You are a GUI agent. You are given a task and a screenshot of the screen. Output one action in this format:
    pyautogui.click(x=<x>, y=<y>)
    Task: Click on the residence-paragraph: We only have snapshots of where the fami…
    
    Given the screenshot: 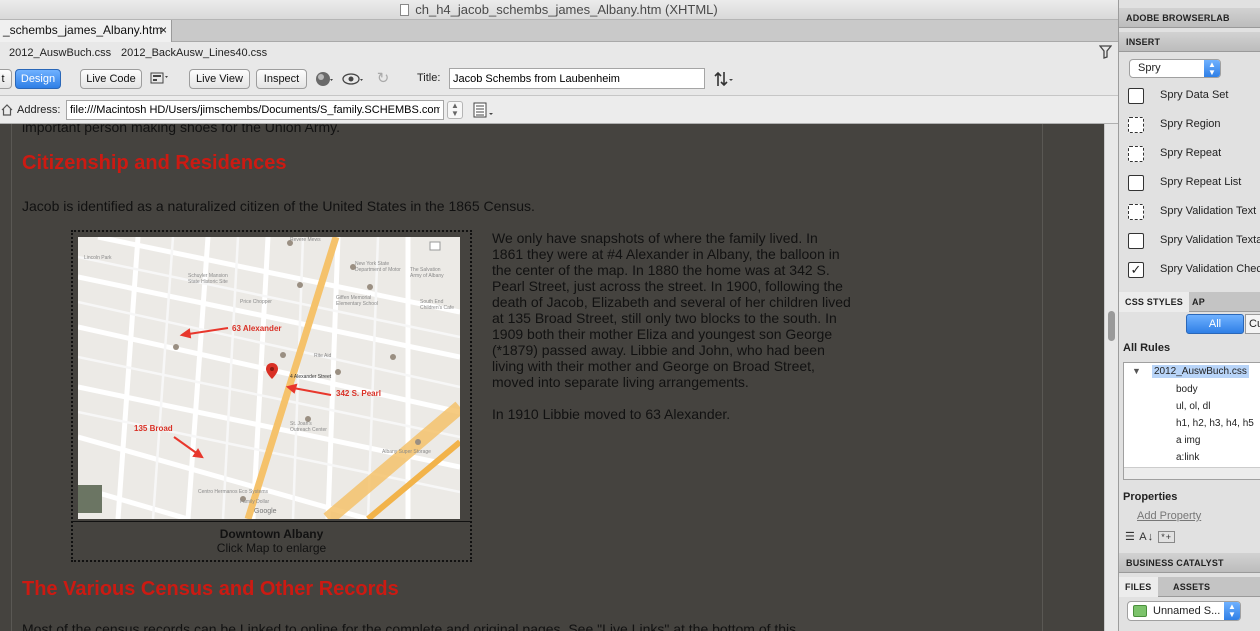 What is the action you would take?
    pyautogui.click(x=671, y=310)
    